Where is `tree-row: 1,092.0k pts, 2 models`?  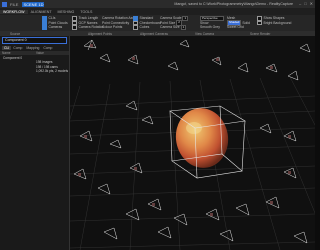 tree-row: 1,092.0k pts, 2 models is located at coordinates (34, 71).